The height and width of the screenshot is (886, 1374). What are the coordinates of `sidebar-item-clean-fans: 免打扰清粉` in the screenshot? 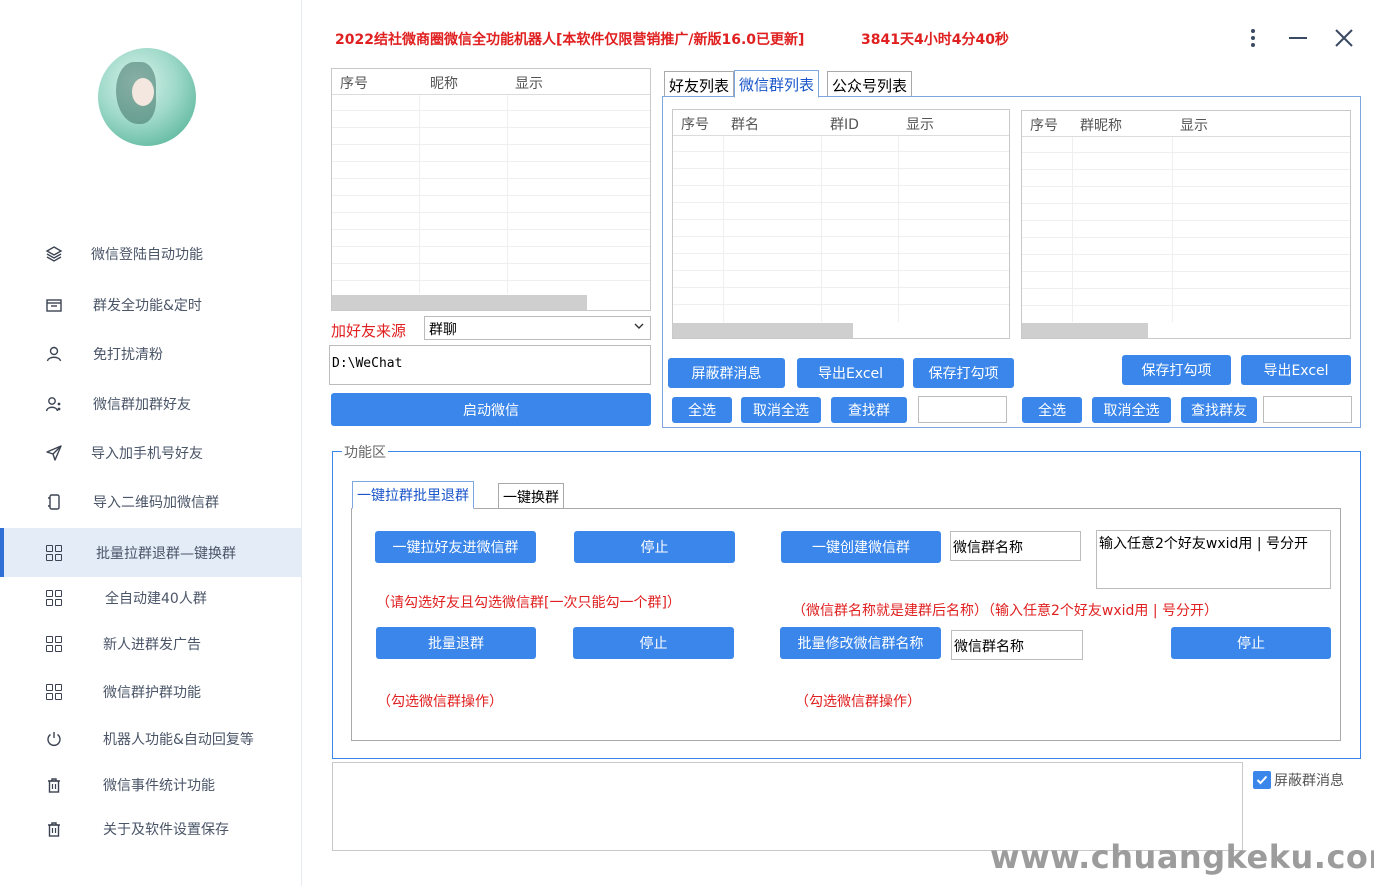 It's located at (150, 354).